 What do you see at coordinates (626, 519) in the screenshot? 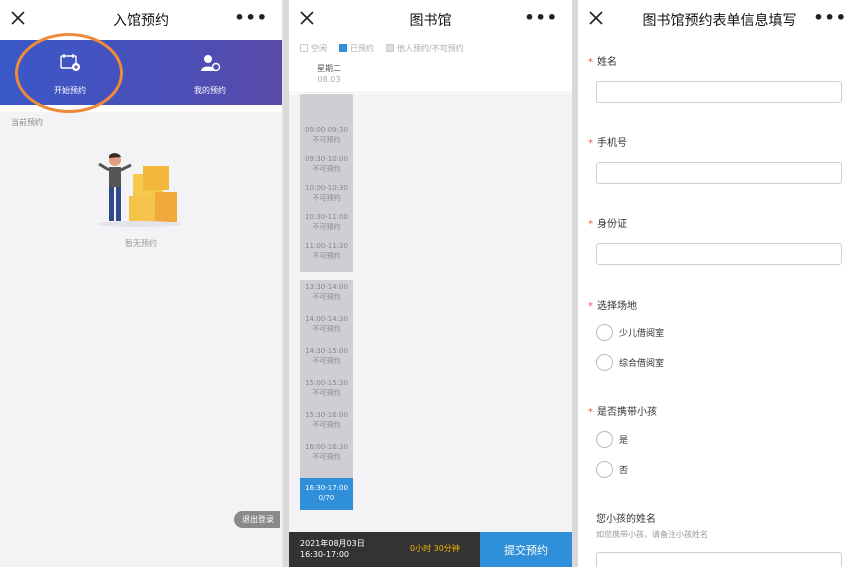
I see `child-name-label: 您小孩的姓名` at bounding box center [626, 519].